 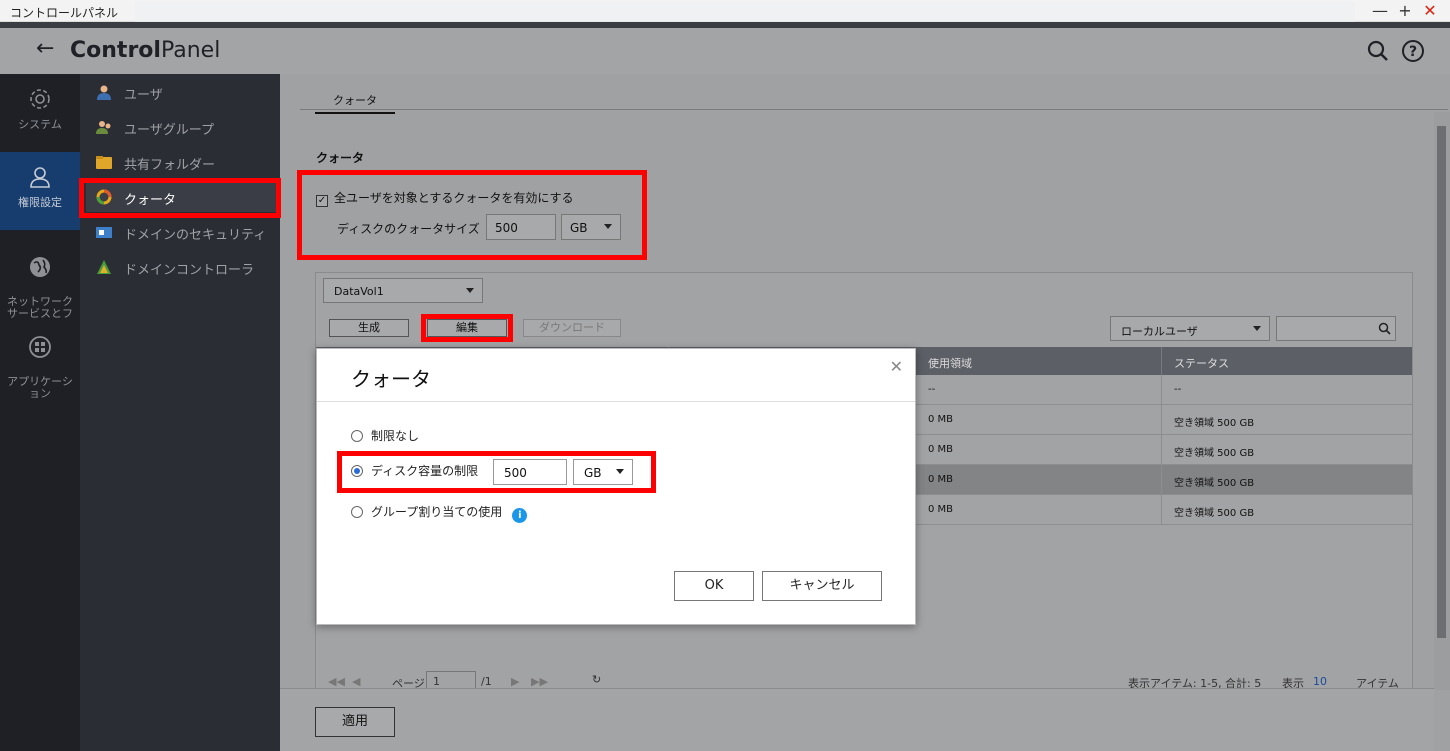 I want to click on page-total: /1, so click(x=486, y=681).